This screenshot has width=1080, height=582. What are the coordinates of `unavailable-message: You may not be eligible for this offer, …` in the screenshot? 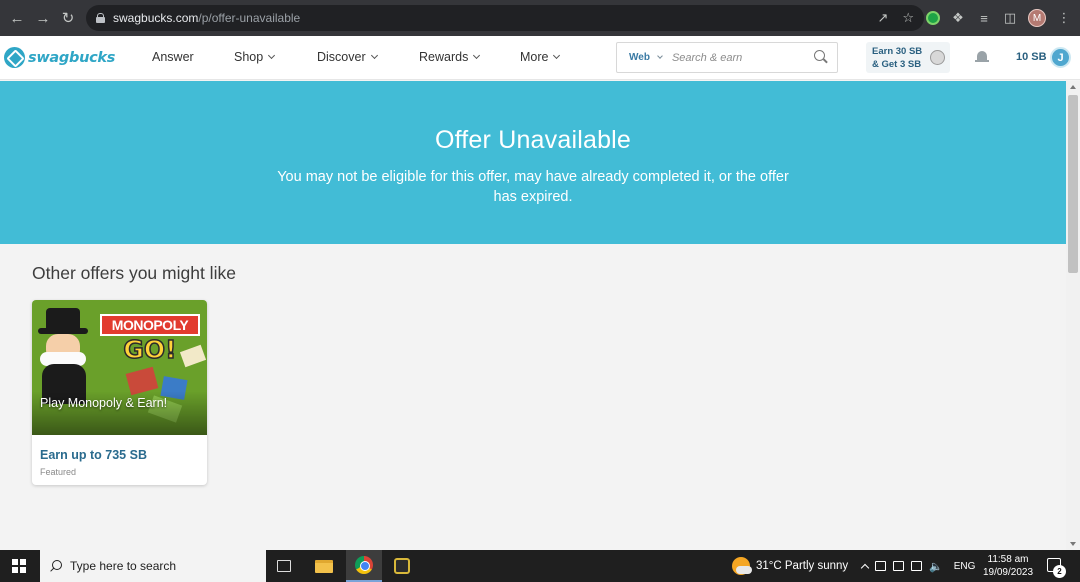 It's located at (533, 187).